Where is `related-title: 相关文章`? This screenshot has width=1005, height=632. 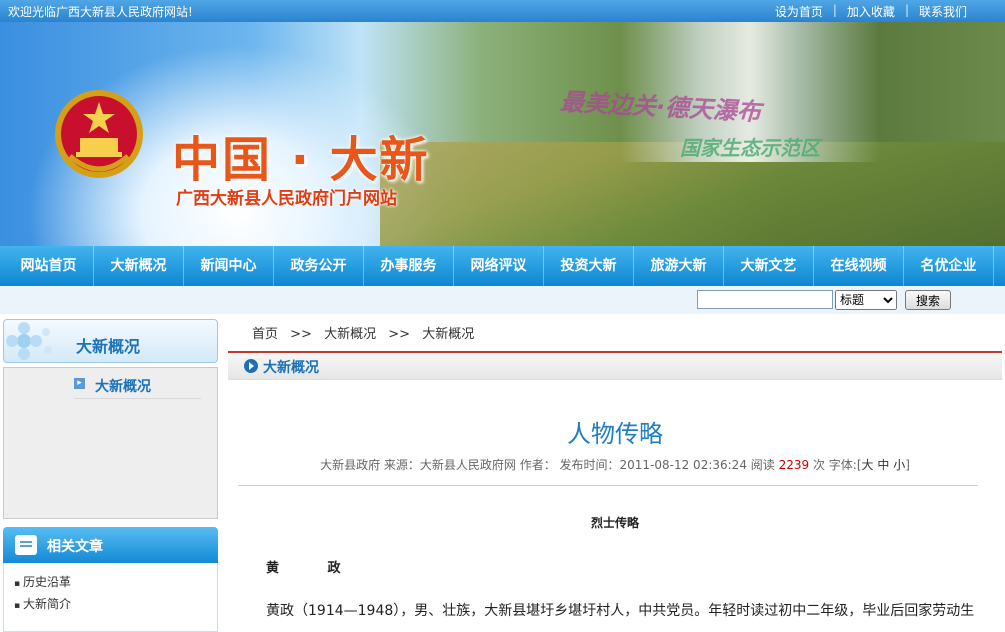 related-title: 相关文章 is located at coordinates (75, 547).